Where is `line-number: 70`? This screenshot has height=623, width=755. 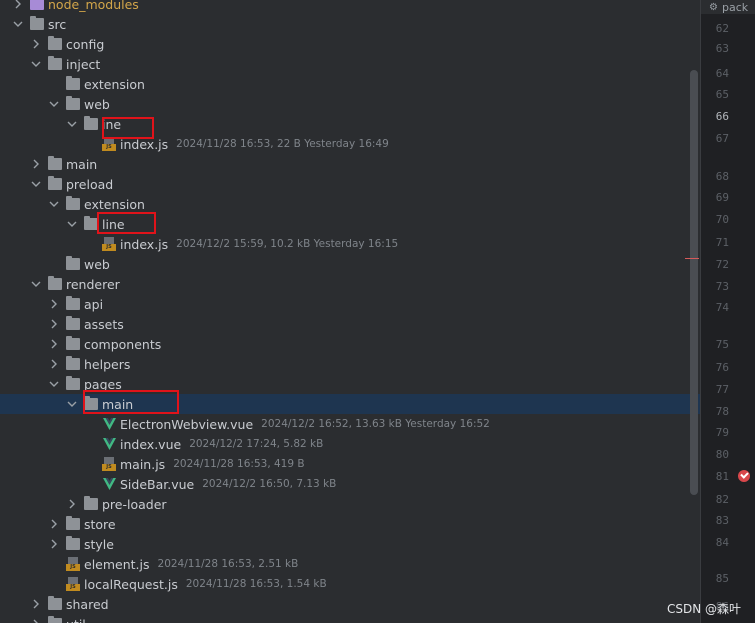
line-number: 70 is located at coordinates (722, 219).